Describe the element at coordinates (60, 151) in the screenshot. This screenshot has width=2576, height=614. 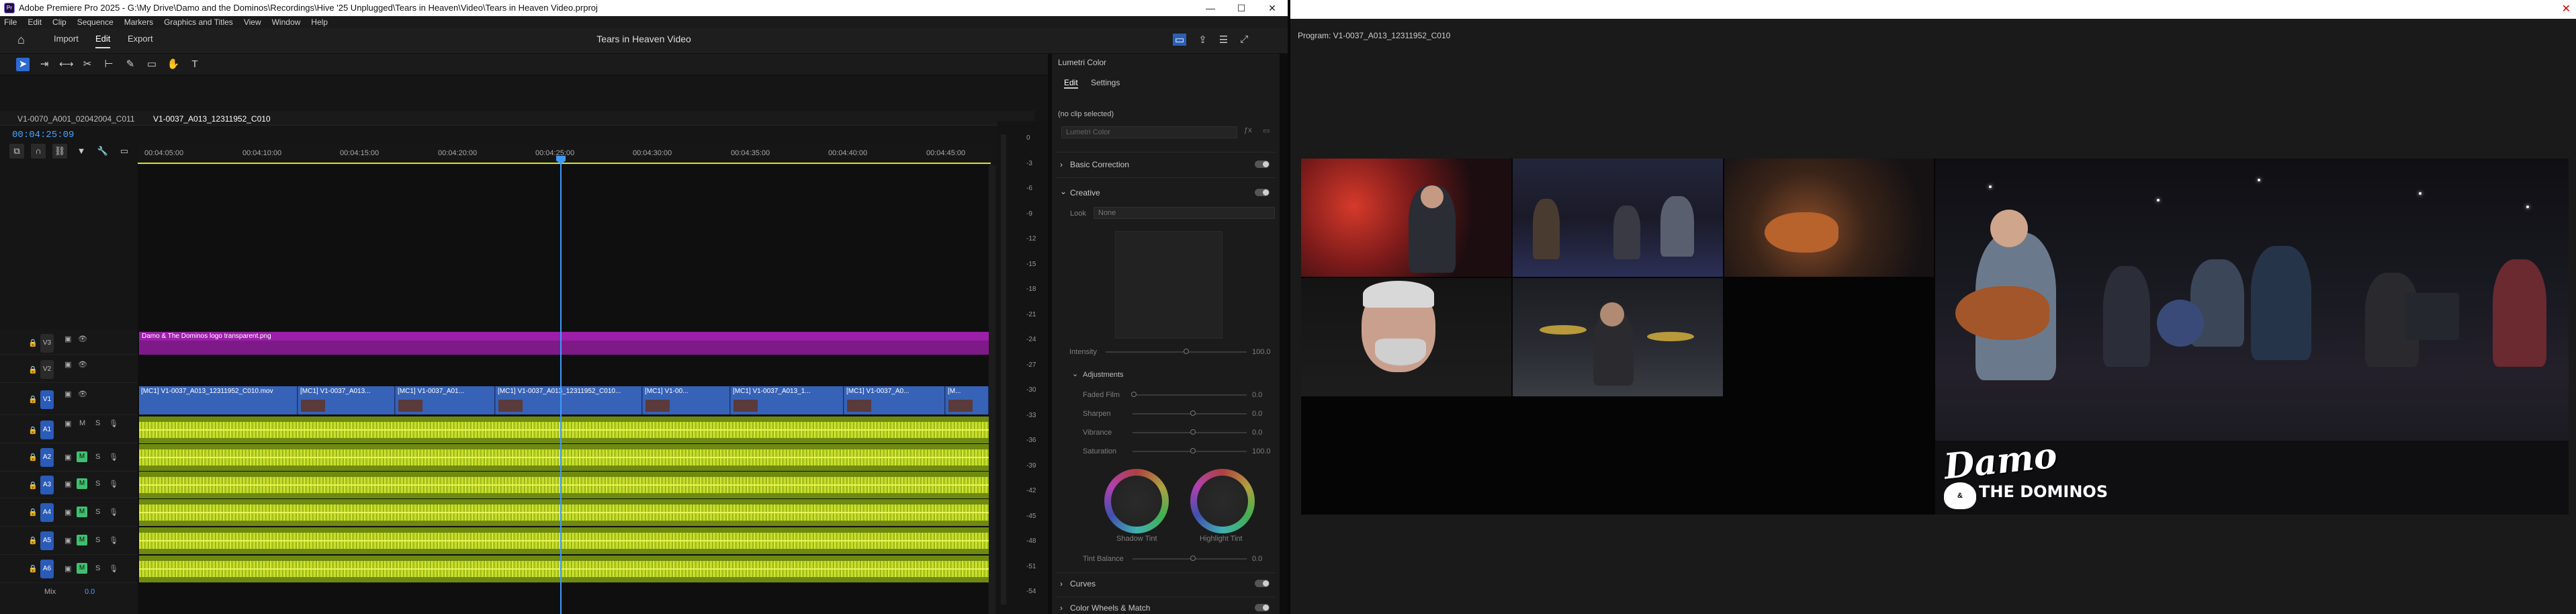
I see `linked-icon: ⛓` at that location.